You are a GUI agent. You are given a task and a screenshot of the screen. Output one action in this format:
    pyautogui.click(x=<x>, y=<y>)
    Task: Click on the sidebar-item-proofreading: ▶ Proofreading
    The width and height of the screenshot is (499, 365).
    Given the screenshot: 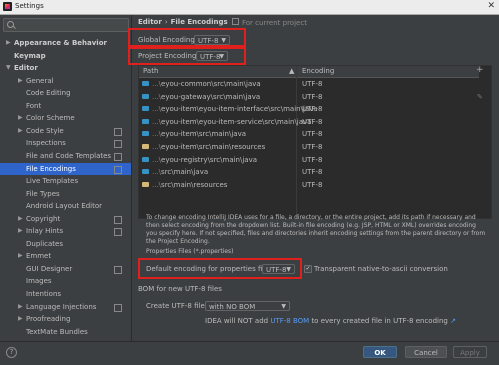 What is the action you would take?
    pyautogui.click(x=65, y=319)
    